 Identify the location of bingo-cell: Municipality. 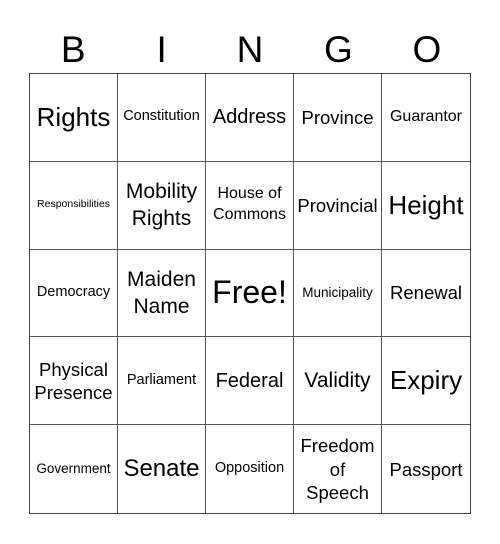
(338, 293).